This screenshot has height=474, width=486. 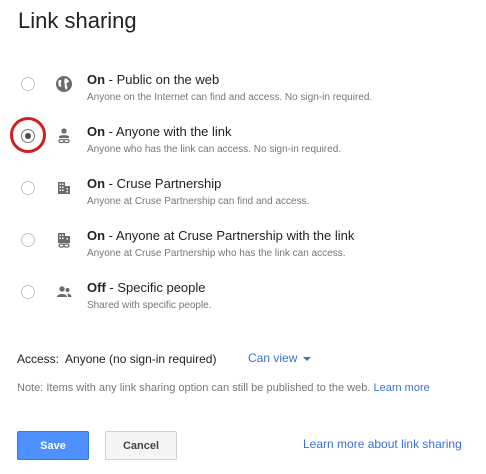 What do you see at coordinates (28, 292) in the screenshot?
I see `radio-specific-people` at bounding box center [28, 292].